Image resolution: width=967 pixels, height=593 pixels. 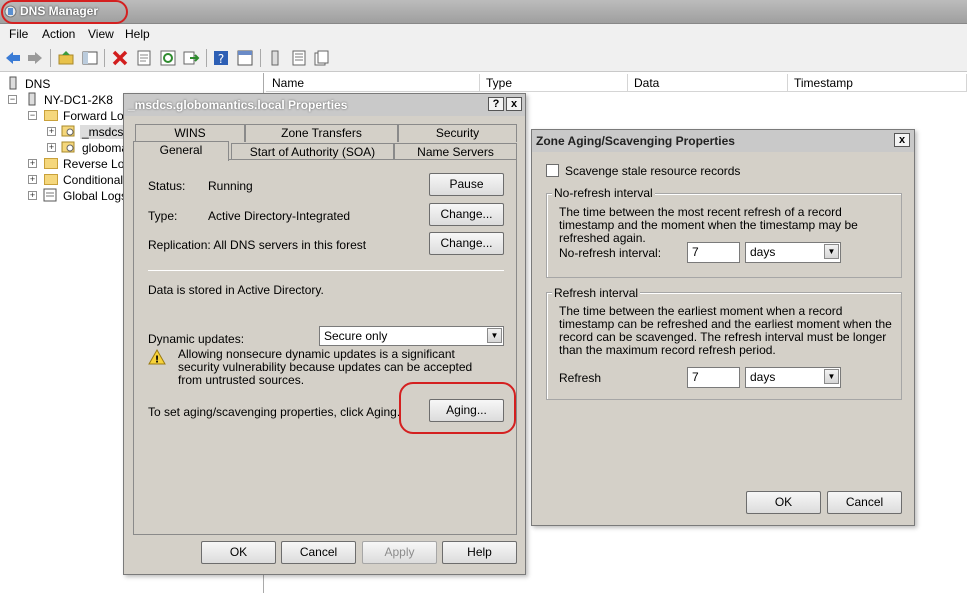 I want to click on export-icon, so click(x=191, y=58).